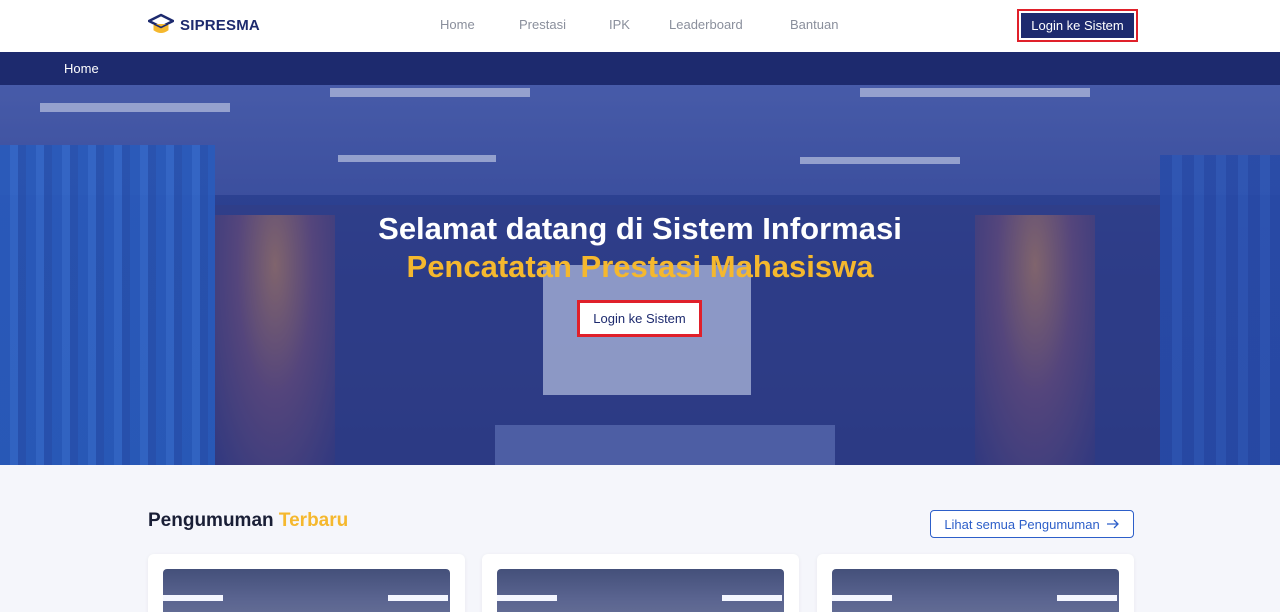 This screenshot has height=612, width=1280. What do you see at coordinates (640, 266) in the screenshot?
I see `hero-title-line2: Pencatatan Prestasi Mahasiswa` at bounding box center [640, 266].